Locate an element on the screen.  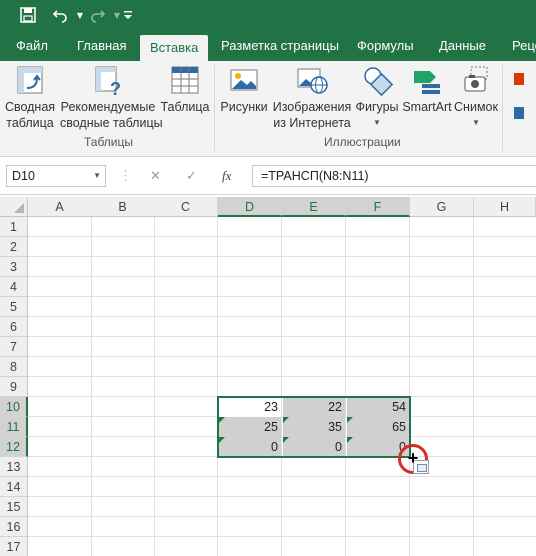
tab-insert: Вставка is located at coordinates (174, 48).